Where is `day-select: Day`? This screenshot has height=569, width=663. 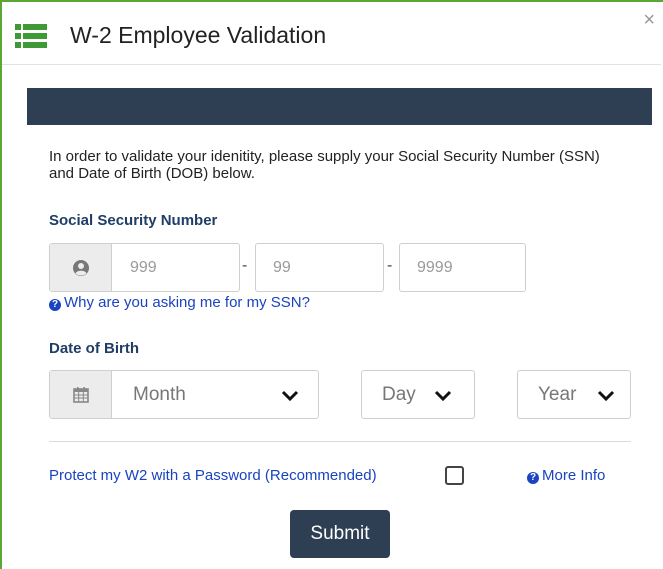 day-select: Day is located at coordinates (418, 394).